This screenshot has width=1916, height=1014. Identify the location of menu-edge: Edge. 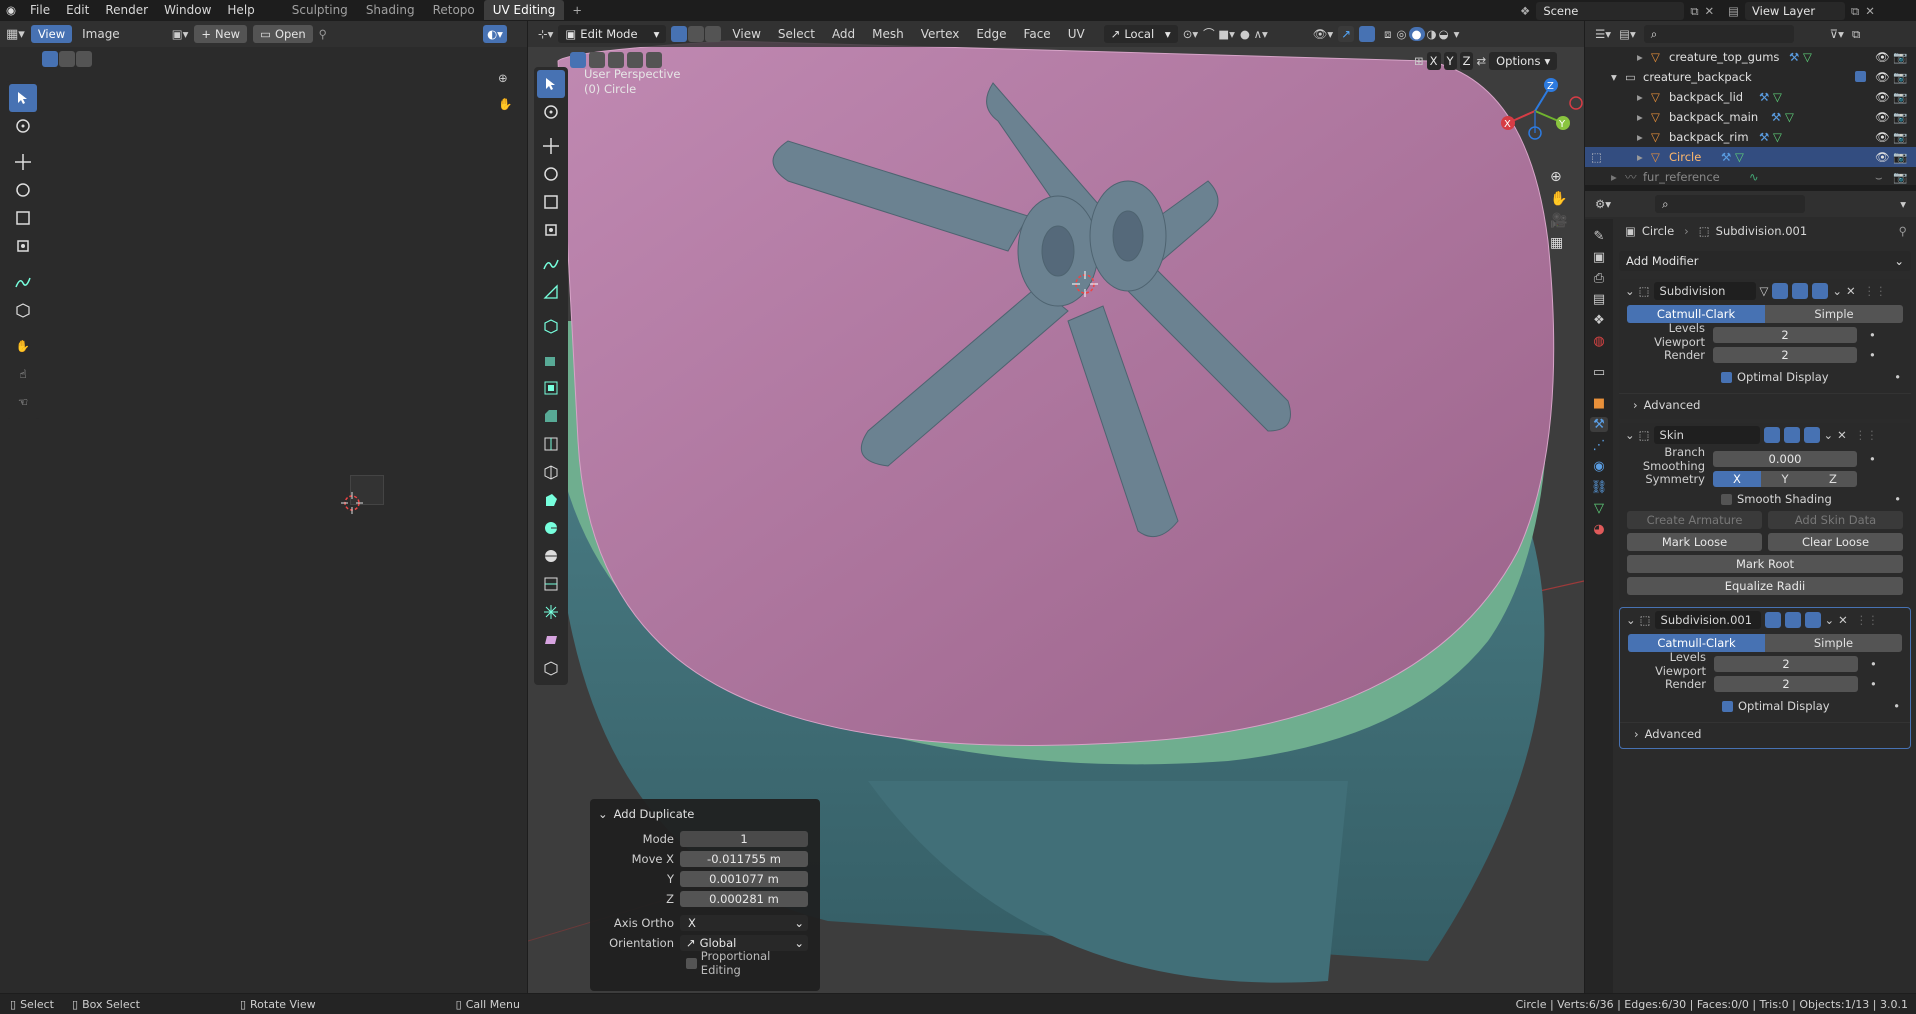
(991, 34).